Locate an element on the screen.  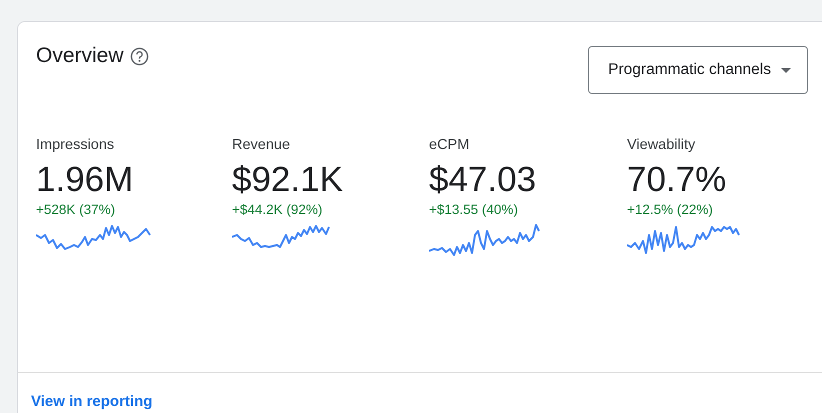
metric-value: $47.03 is located at coordinates (482, 180).